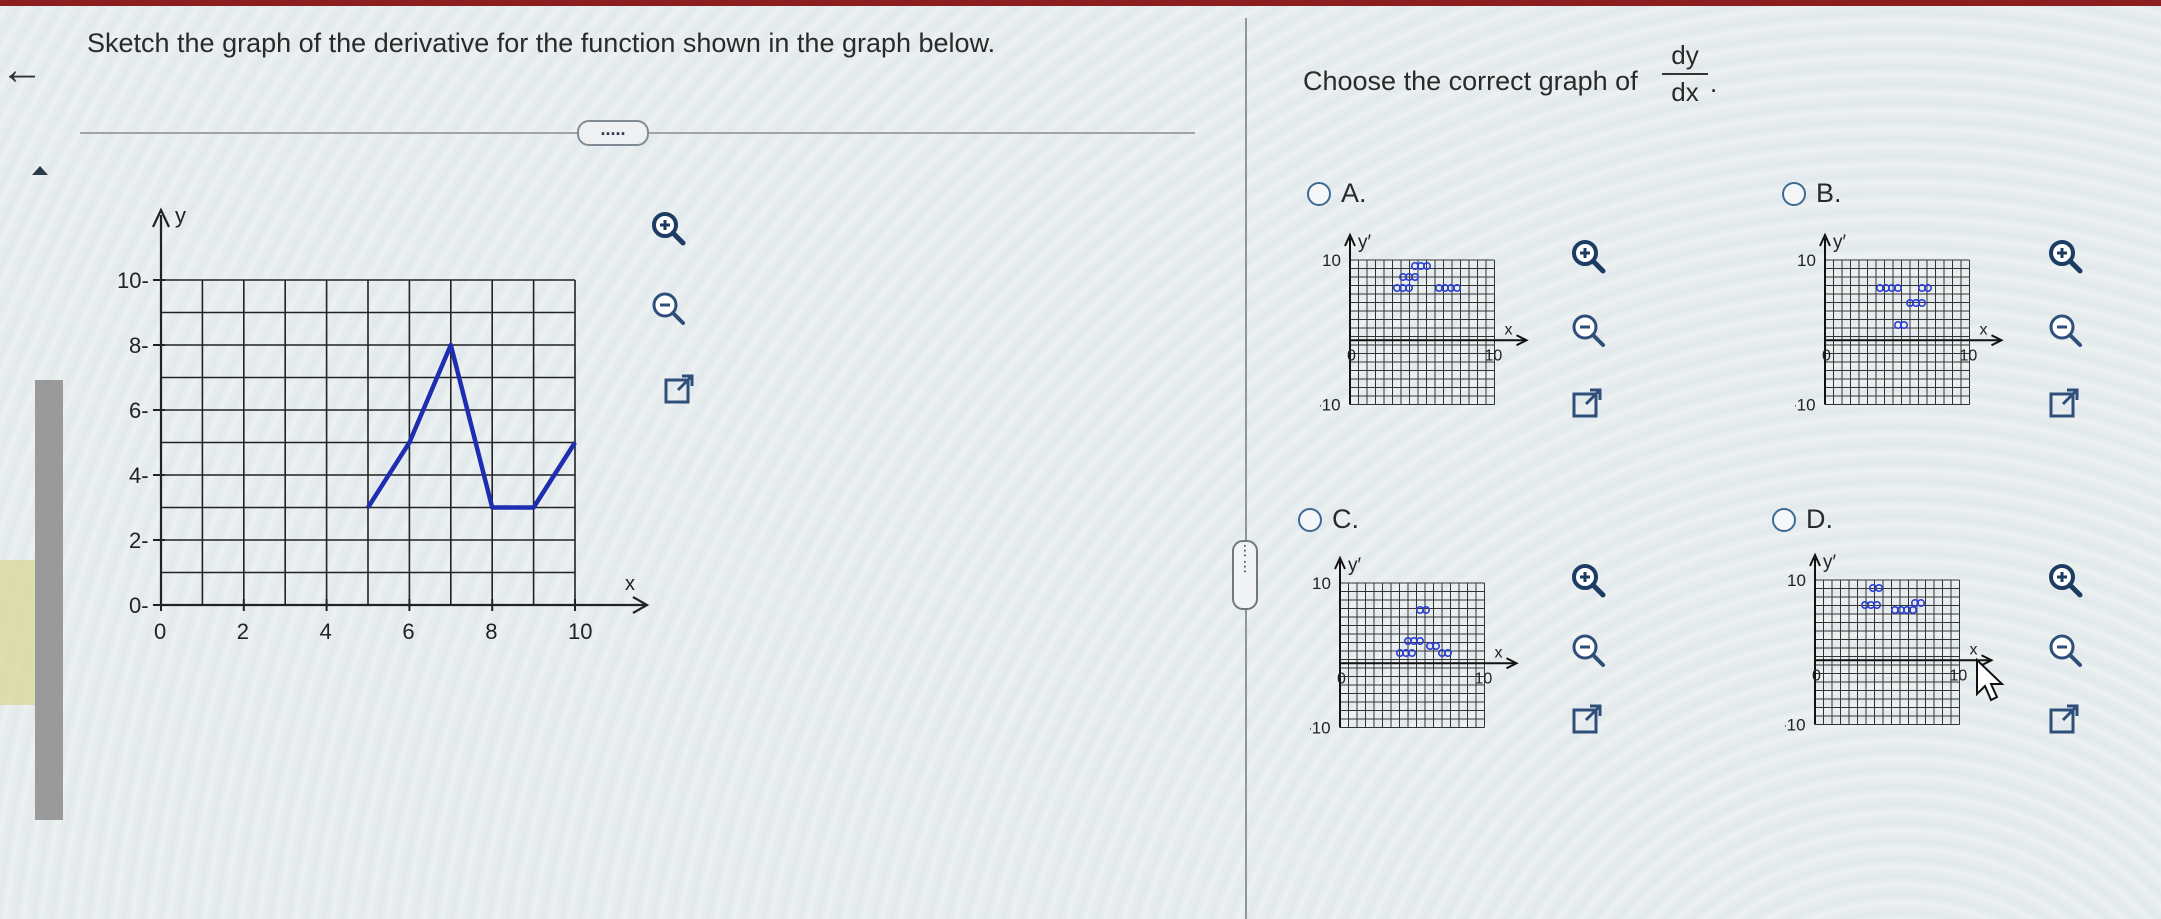 The image size is (2161, 919). I want to click on option-b-label: B., so click(1829, 193).